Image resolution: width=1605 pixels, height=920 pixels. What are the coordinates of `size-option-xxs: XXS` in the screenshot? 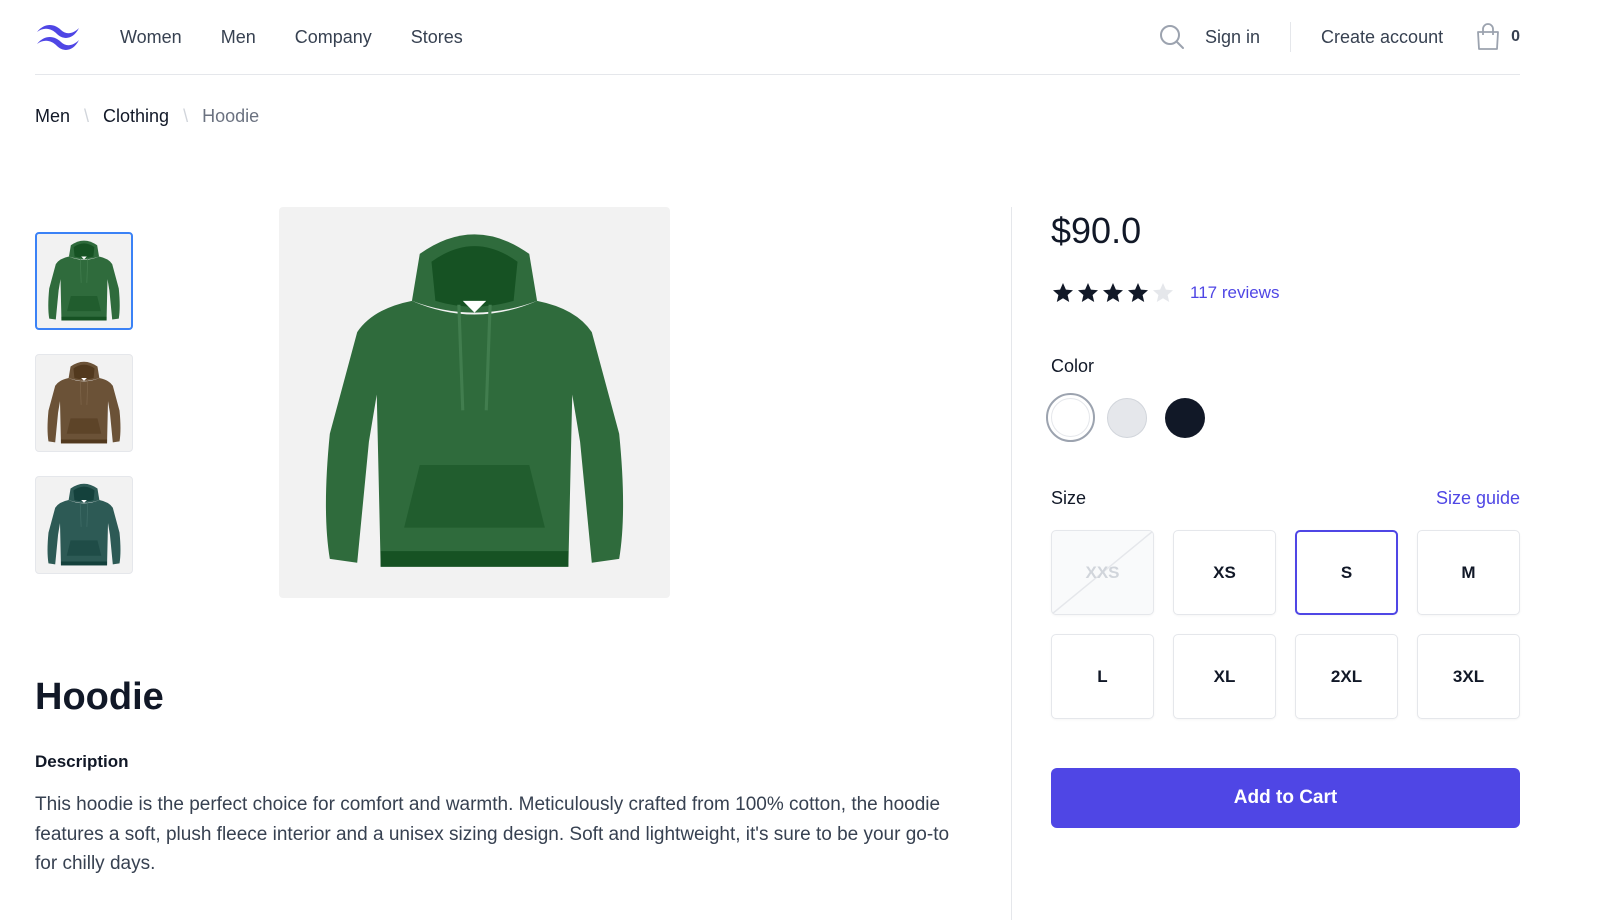 It's located at (1102, 572).